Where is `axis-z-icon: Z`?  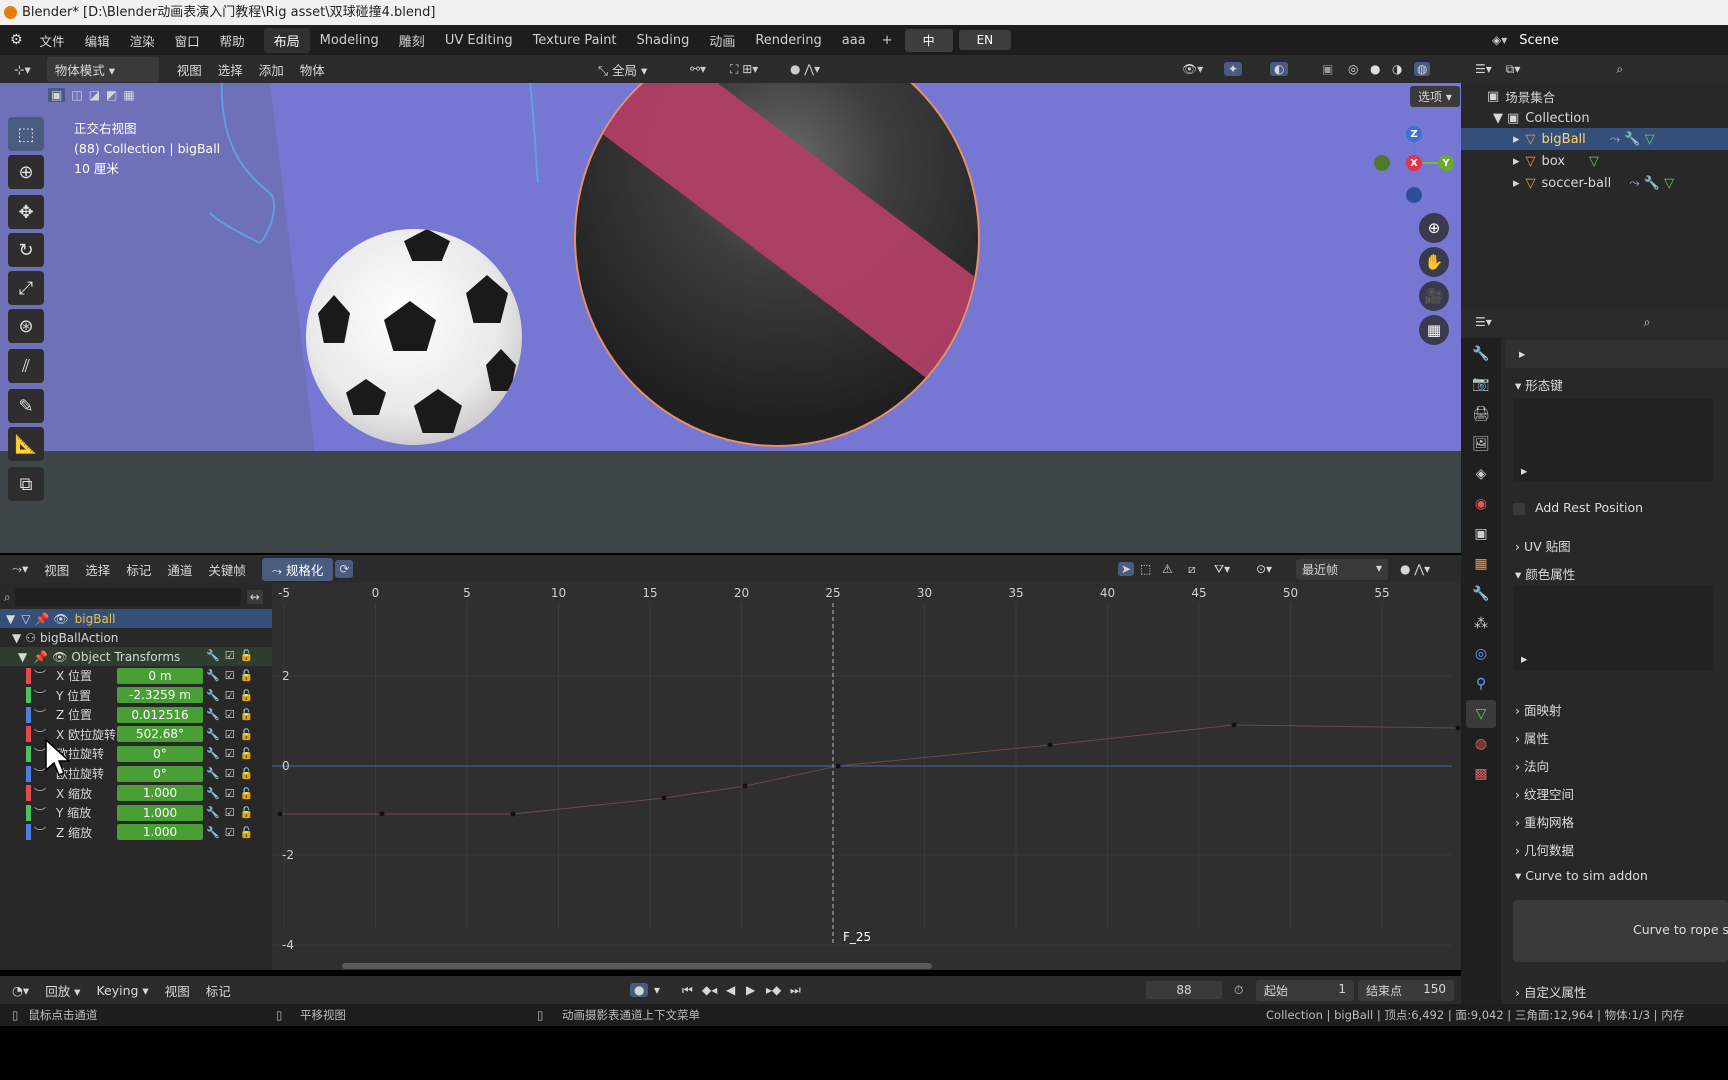
axis-z-icon: Z is located at coordinates (1414, 134).